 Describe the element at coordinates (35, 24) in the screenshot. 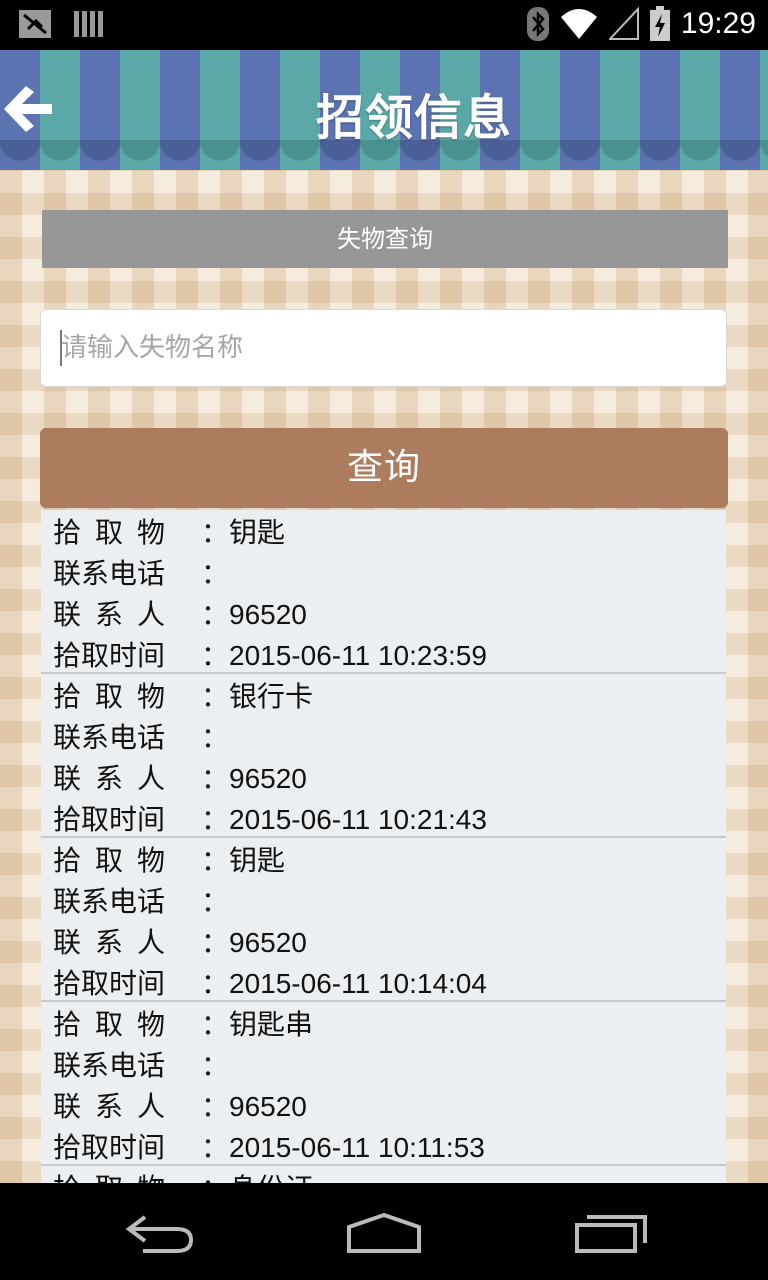

I see `notification-icon` at that location.